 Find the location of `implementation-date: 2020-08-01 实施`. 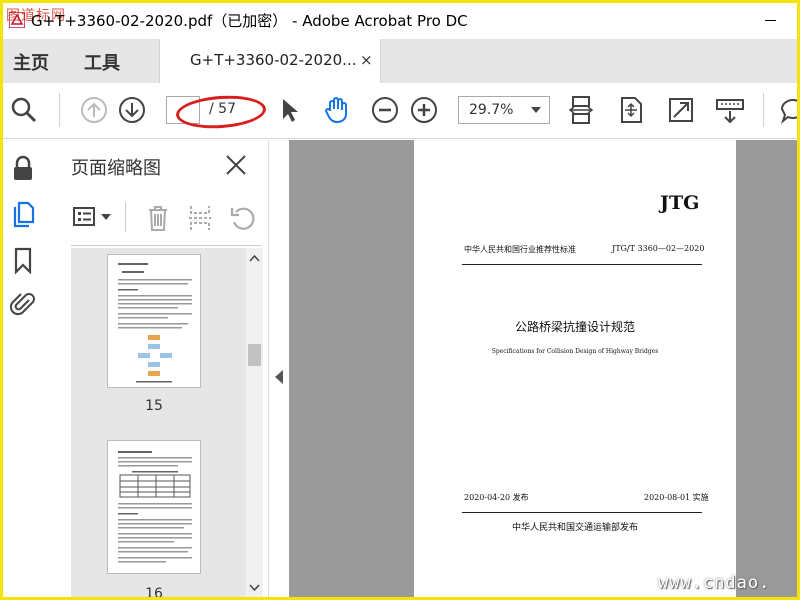

implementation-date: 2020-08-01 实施 is located at coordinates (676, 497).